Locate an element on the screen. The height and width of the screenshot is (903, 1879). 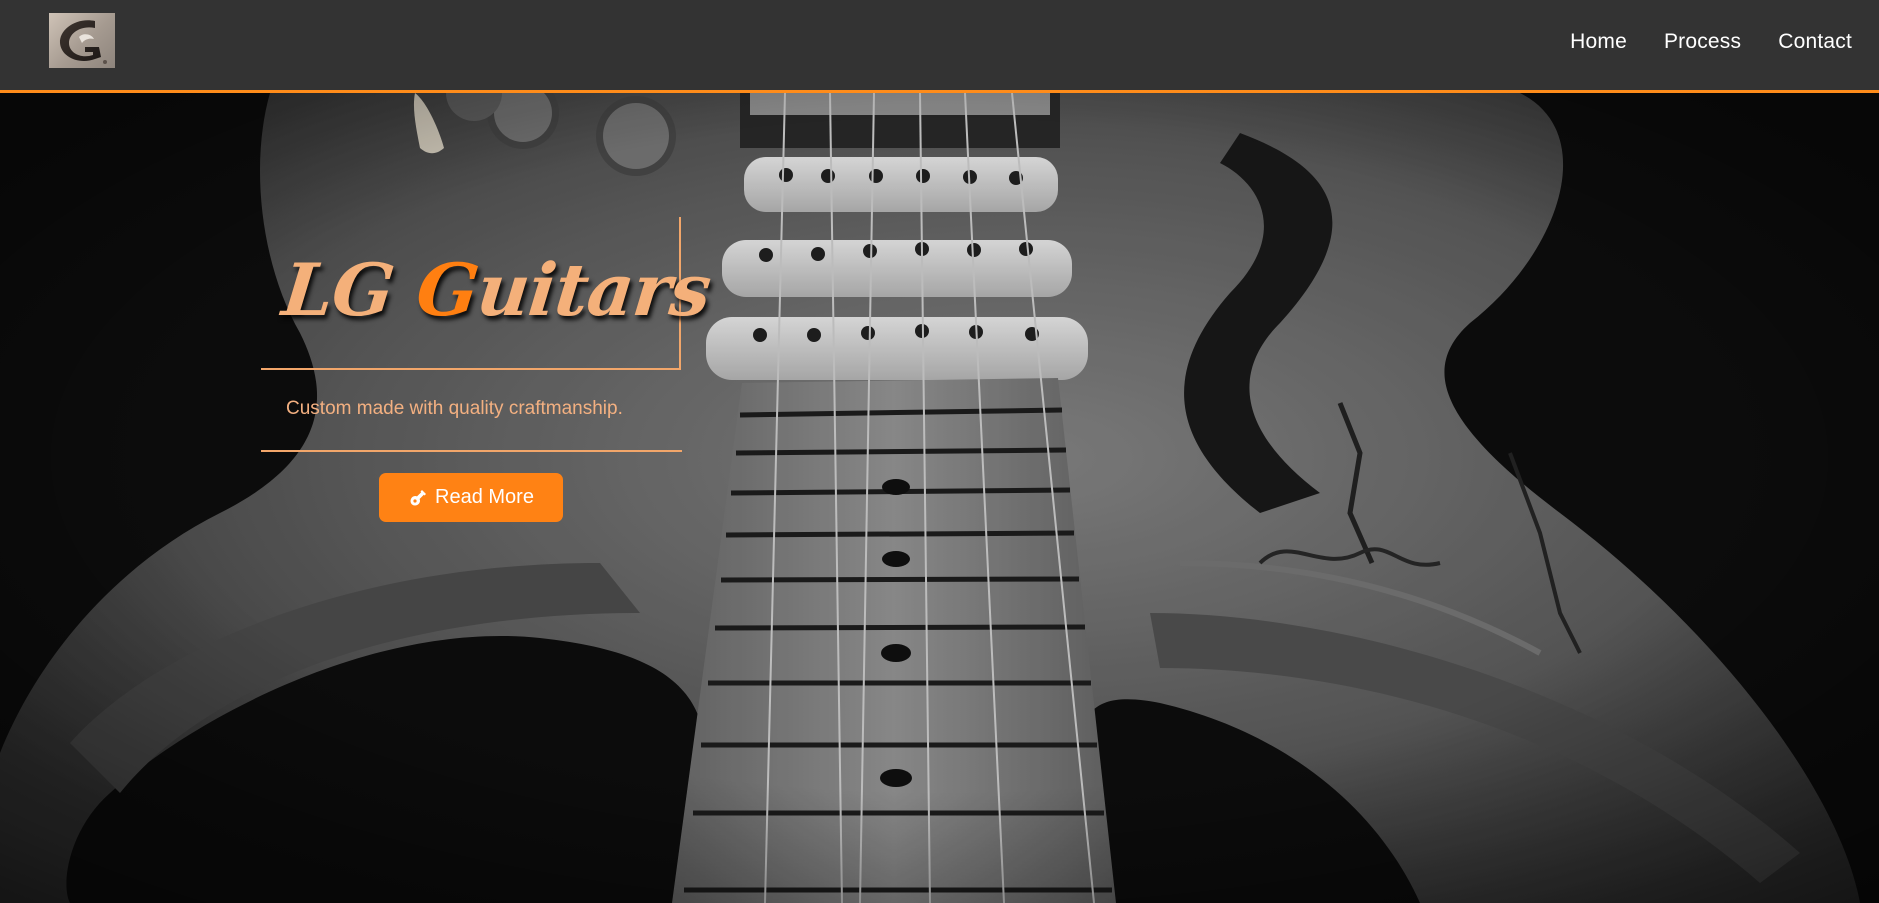
lg-logo-icon is located at coordinates (83, 42).